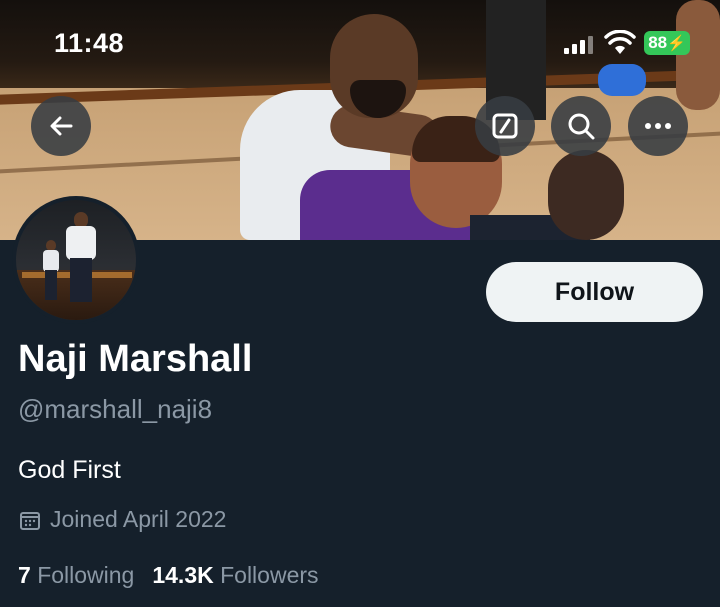 The image size is (720, 607). I want to click on cellular-signal-icon, so click(579, 45).